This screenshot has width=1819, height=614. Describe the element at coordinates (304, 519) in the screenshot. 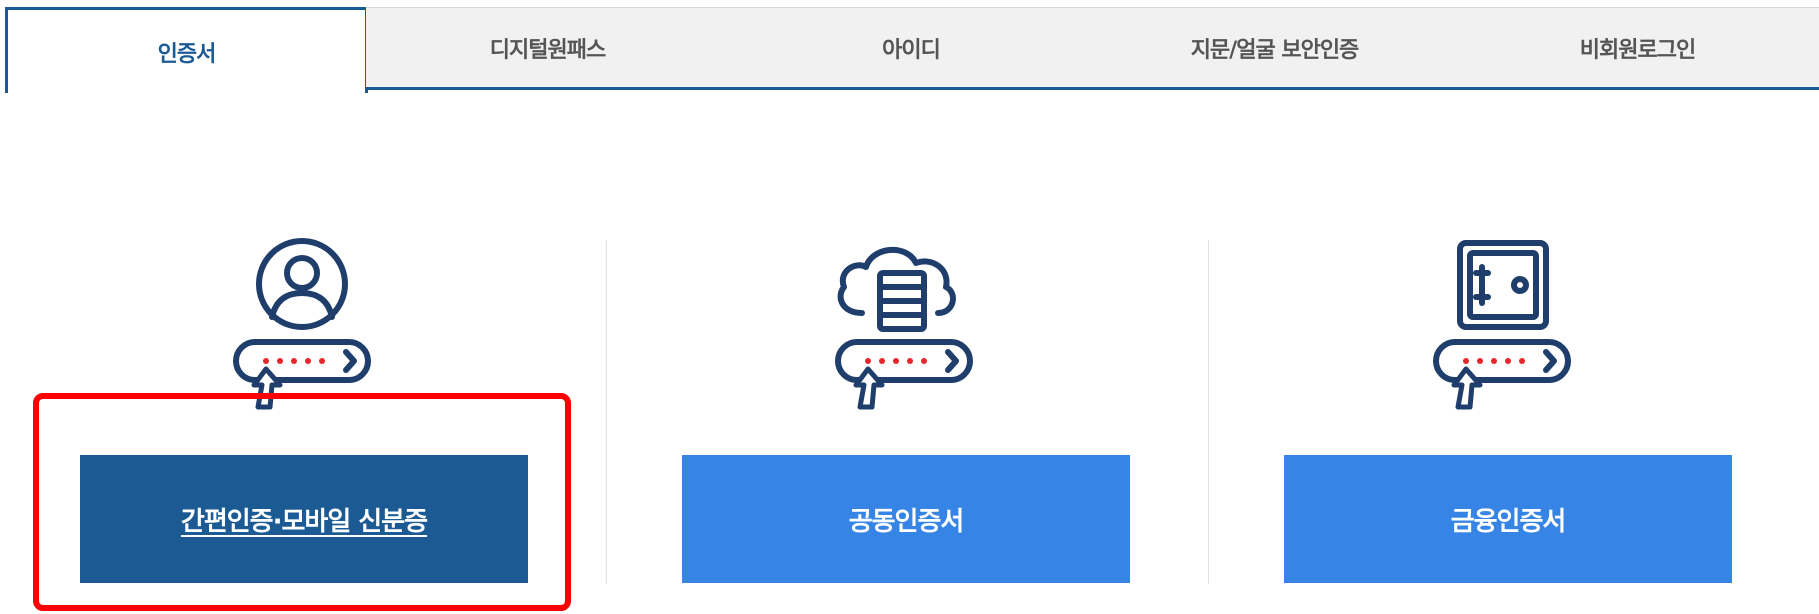

I see `simple-auth-mobile-id-button: 간편인증·모바일 신분증` at that location.